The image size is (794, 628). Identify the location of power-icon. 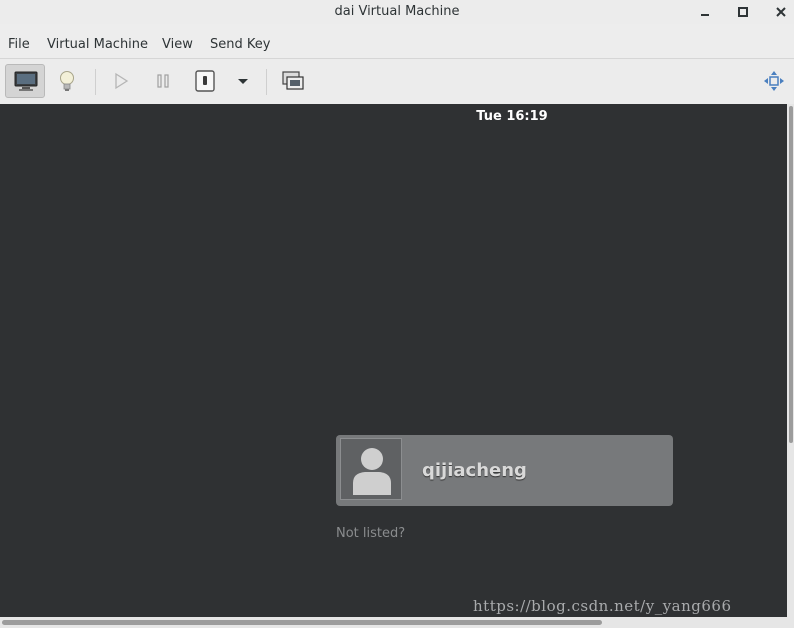
(205, 81).